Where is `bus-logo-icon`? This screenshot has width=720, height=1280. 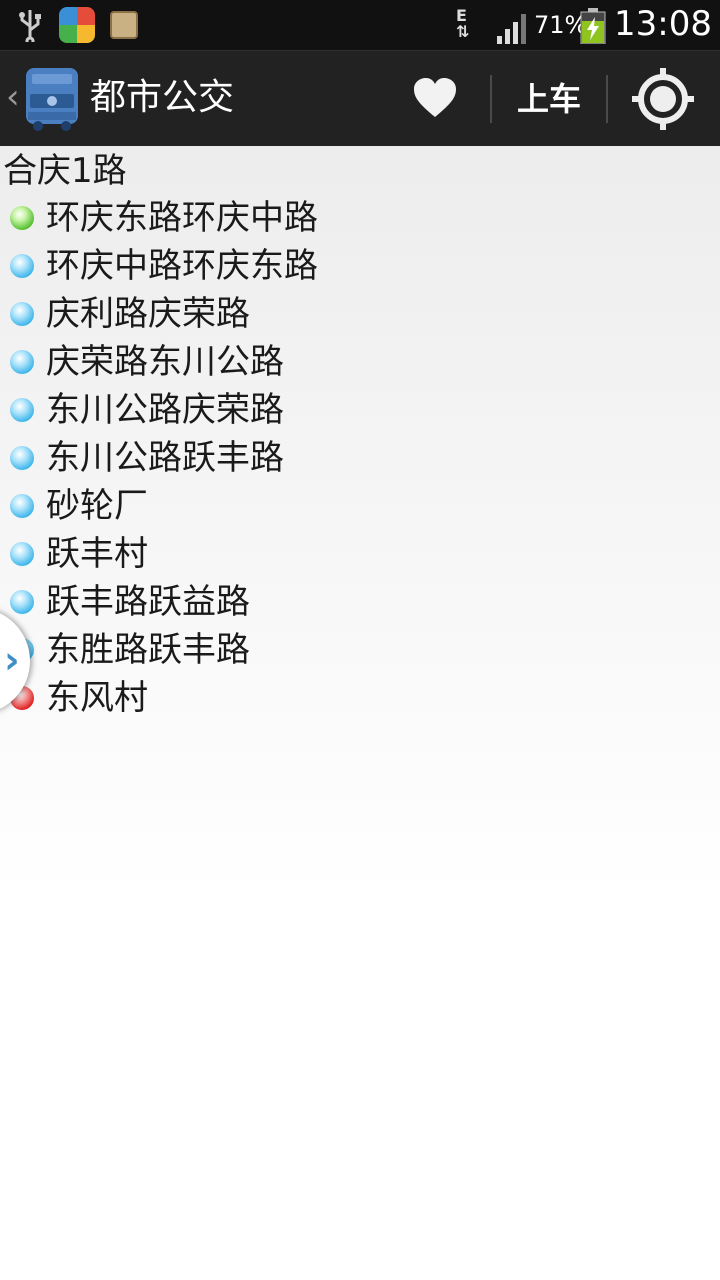 bus-logo-icon is located at coordinates (52, 99).